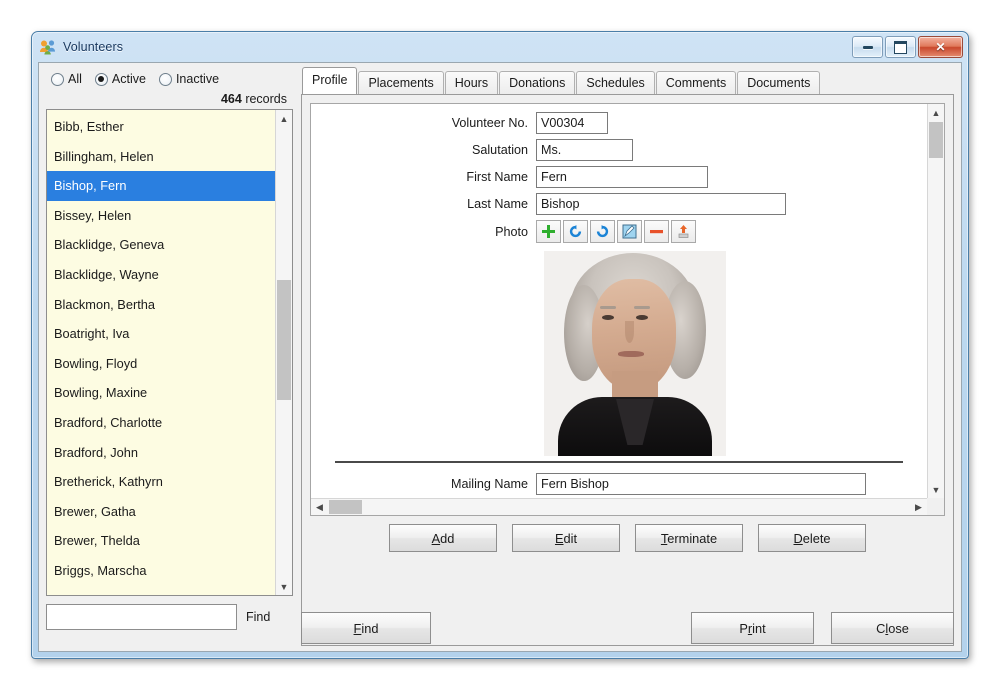 The height and width of the screenshot is (683, 1000). What do you see at coordinates (892, 628) in the screenshot?
I see `close-dialog-button: Close` at bounding box center [892, 628].